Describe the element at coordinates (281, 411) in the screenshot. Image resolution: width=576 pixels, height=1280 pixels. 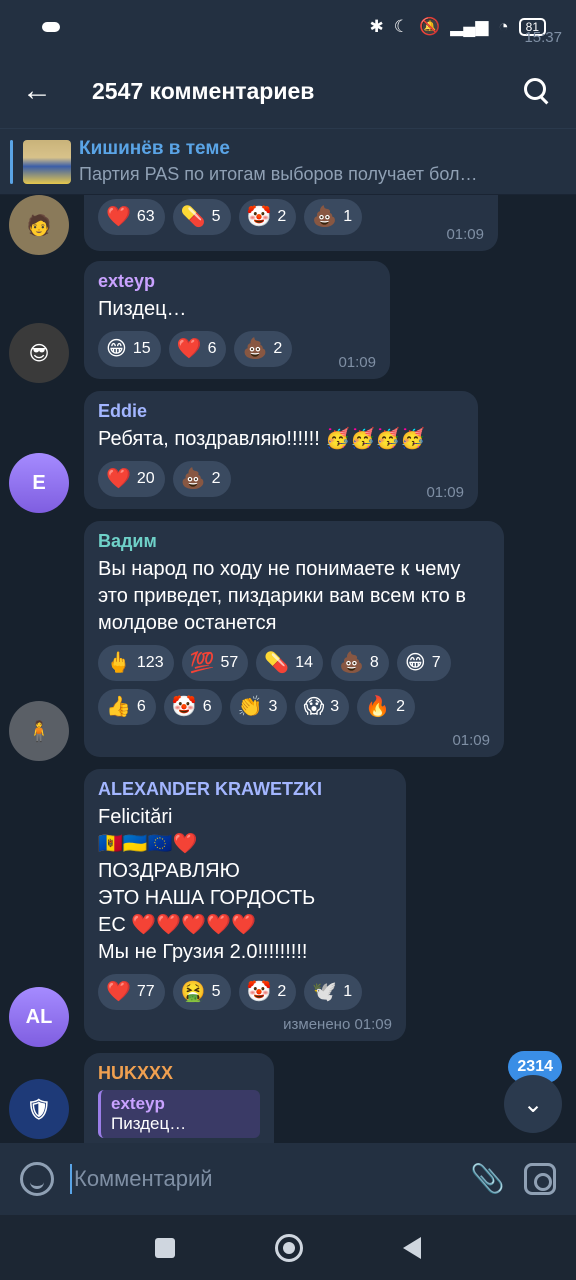
I see `sender-name: Eddie` at that location.